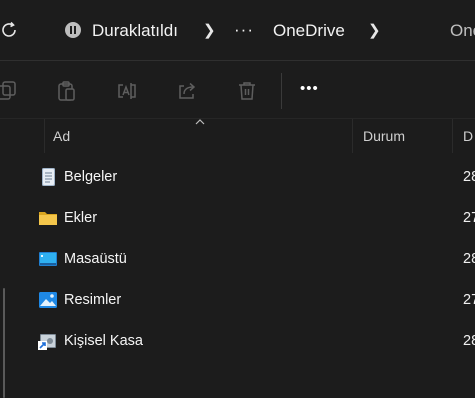  What do you see at coordinates (127, 91) in the screenshot?
I see `rename-icon` at bounding box center [127, 91].